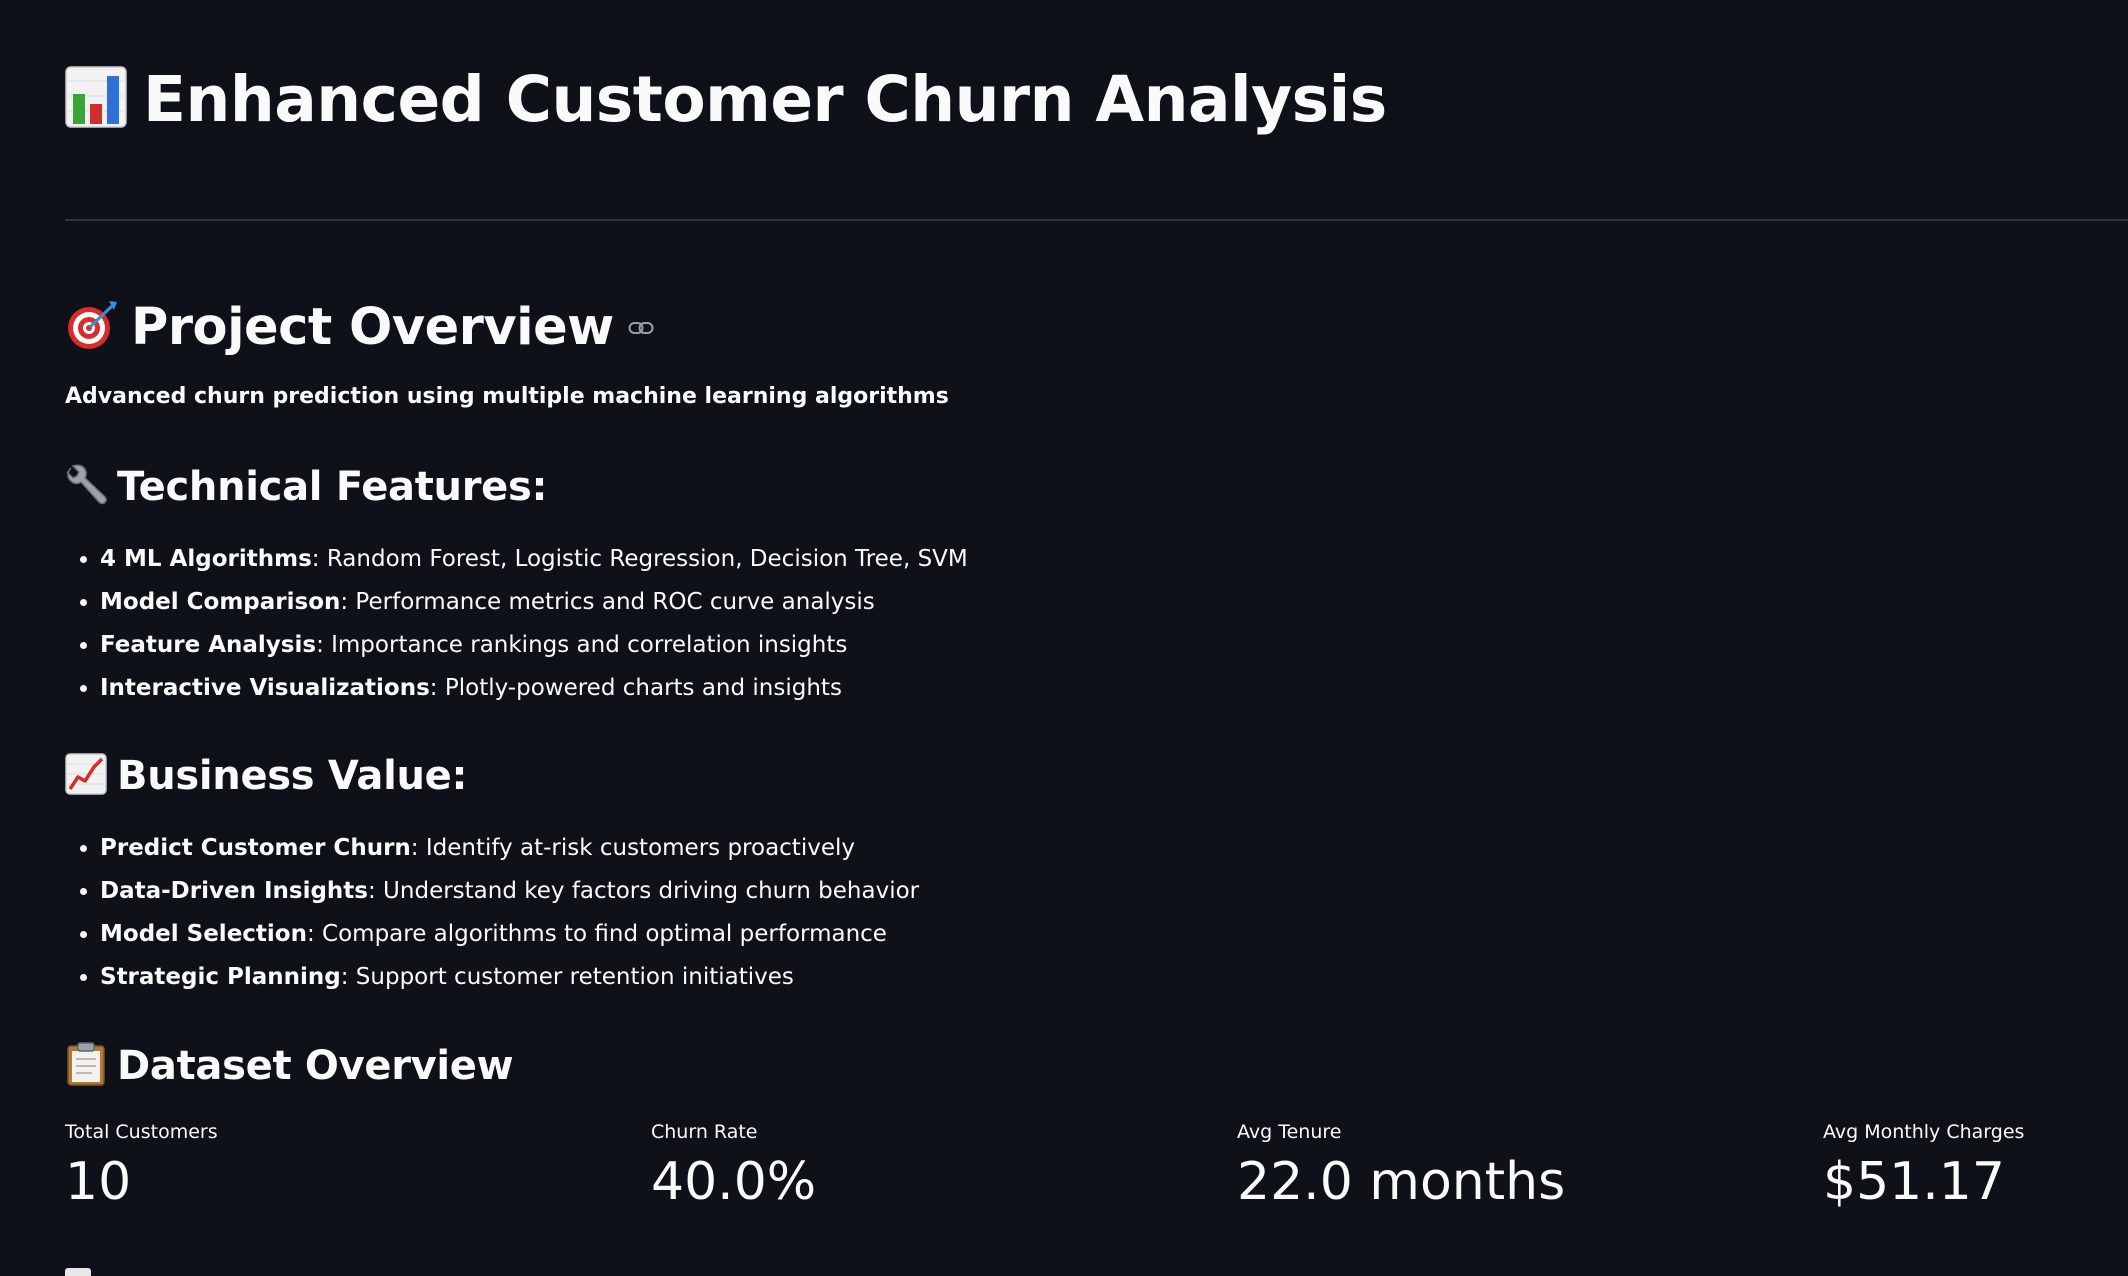 The image size is (2128, 1276). Describe the element at coordinates (203, 934) in the screenshot. I see `list-item-title: Model Selection` at that location.